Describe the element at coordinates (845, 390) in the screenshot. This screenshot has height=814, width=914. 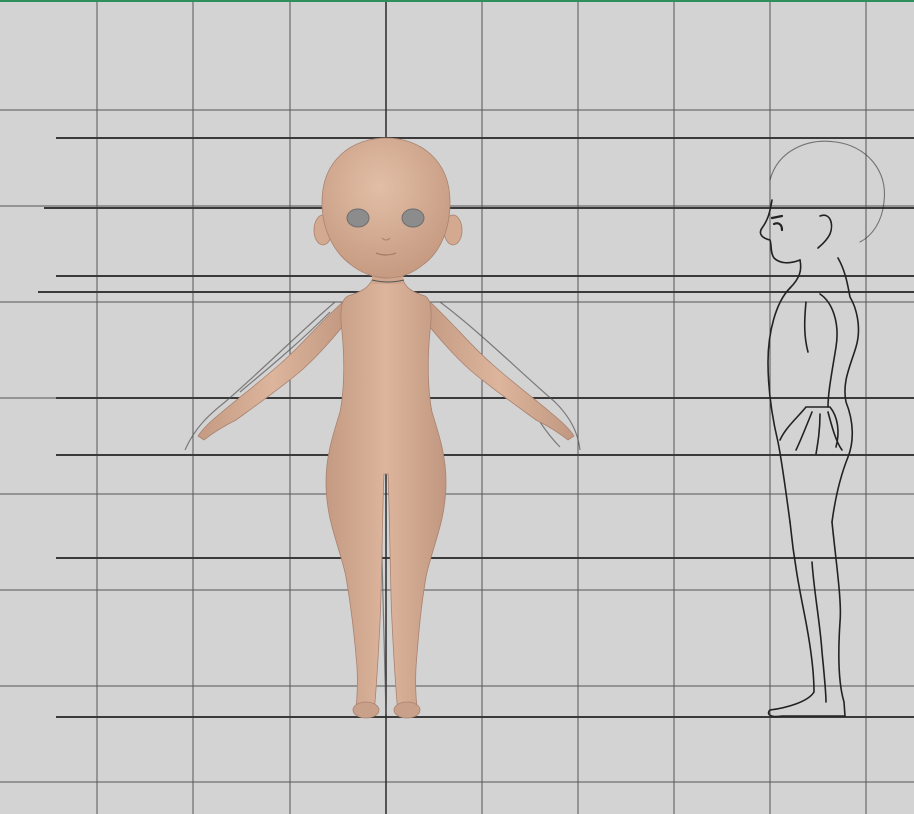
I see `sketch-back` at that location.